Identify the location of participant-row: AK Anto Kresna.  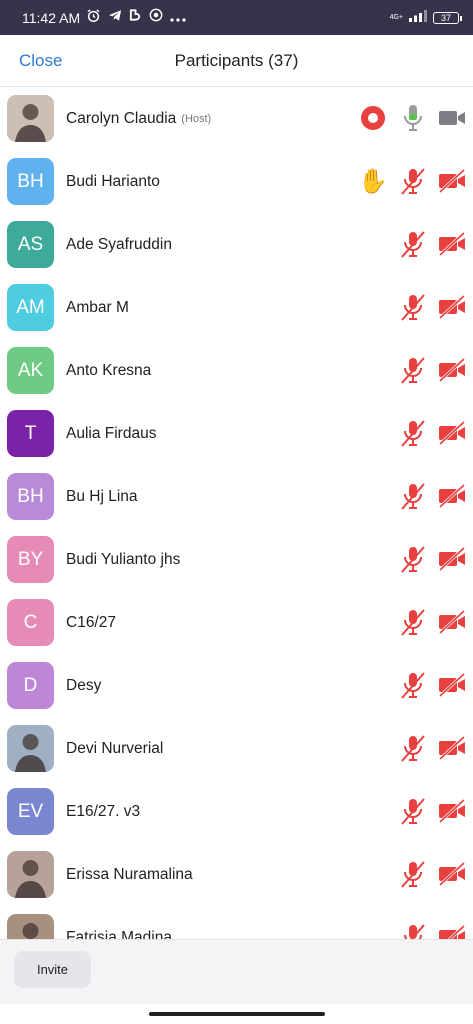
(236, 370).